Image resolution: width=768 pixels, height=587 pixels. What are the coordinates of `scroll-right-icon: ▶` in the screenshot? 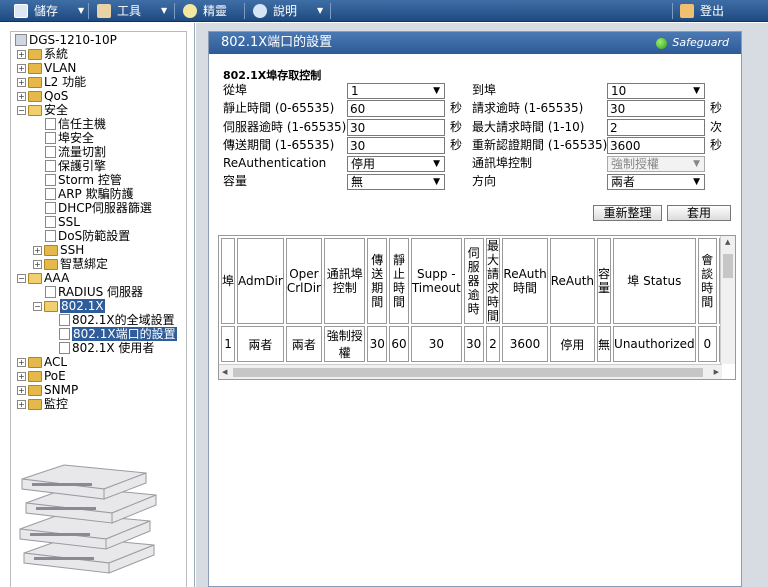 It's located at (716, 372).